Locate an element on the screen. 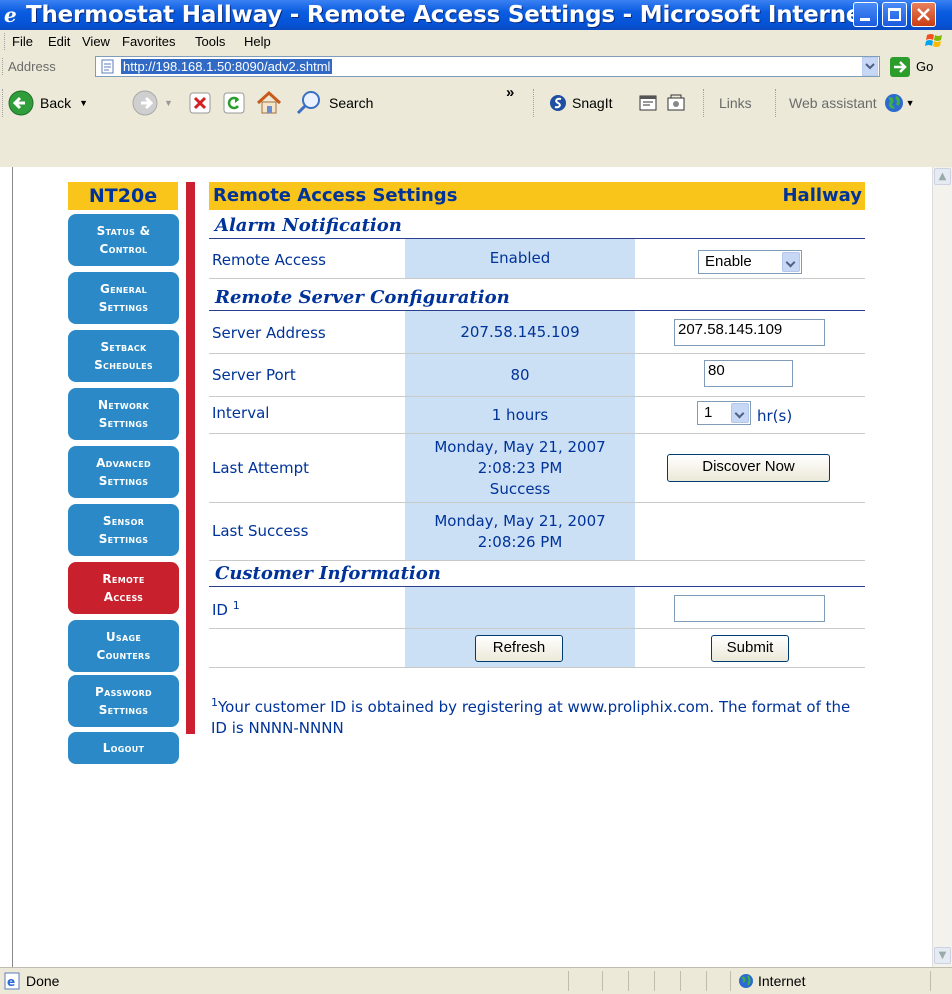  section-title: Customer Information is located at coordinates (328, 573).